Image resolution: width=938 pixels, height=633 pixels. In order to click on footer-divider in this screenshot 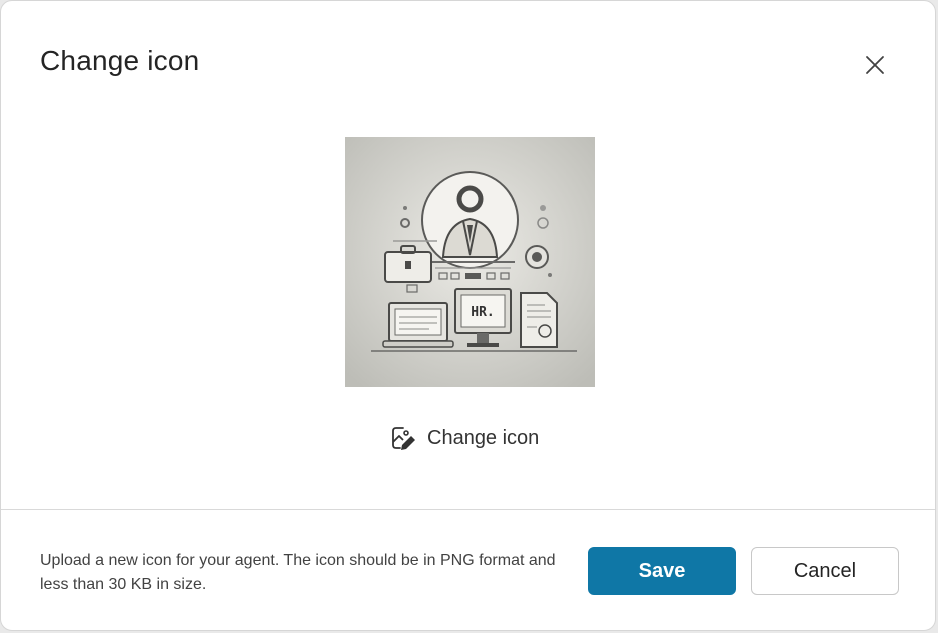, I will do `click(468, 509)`.